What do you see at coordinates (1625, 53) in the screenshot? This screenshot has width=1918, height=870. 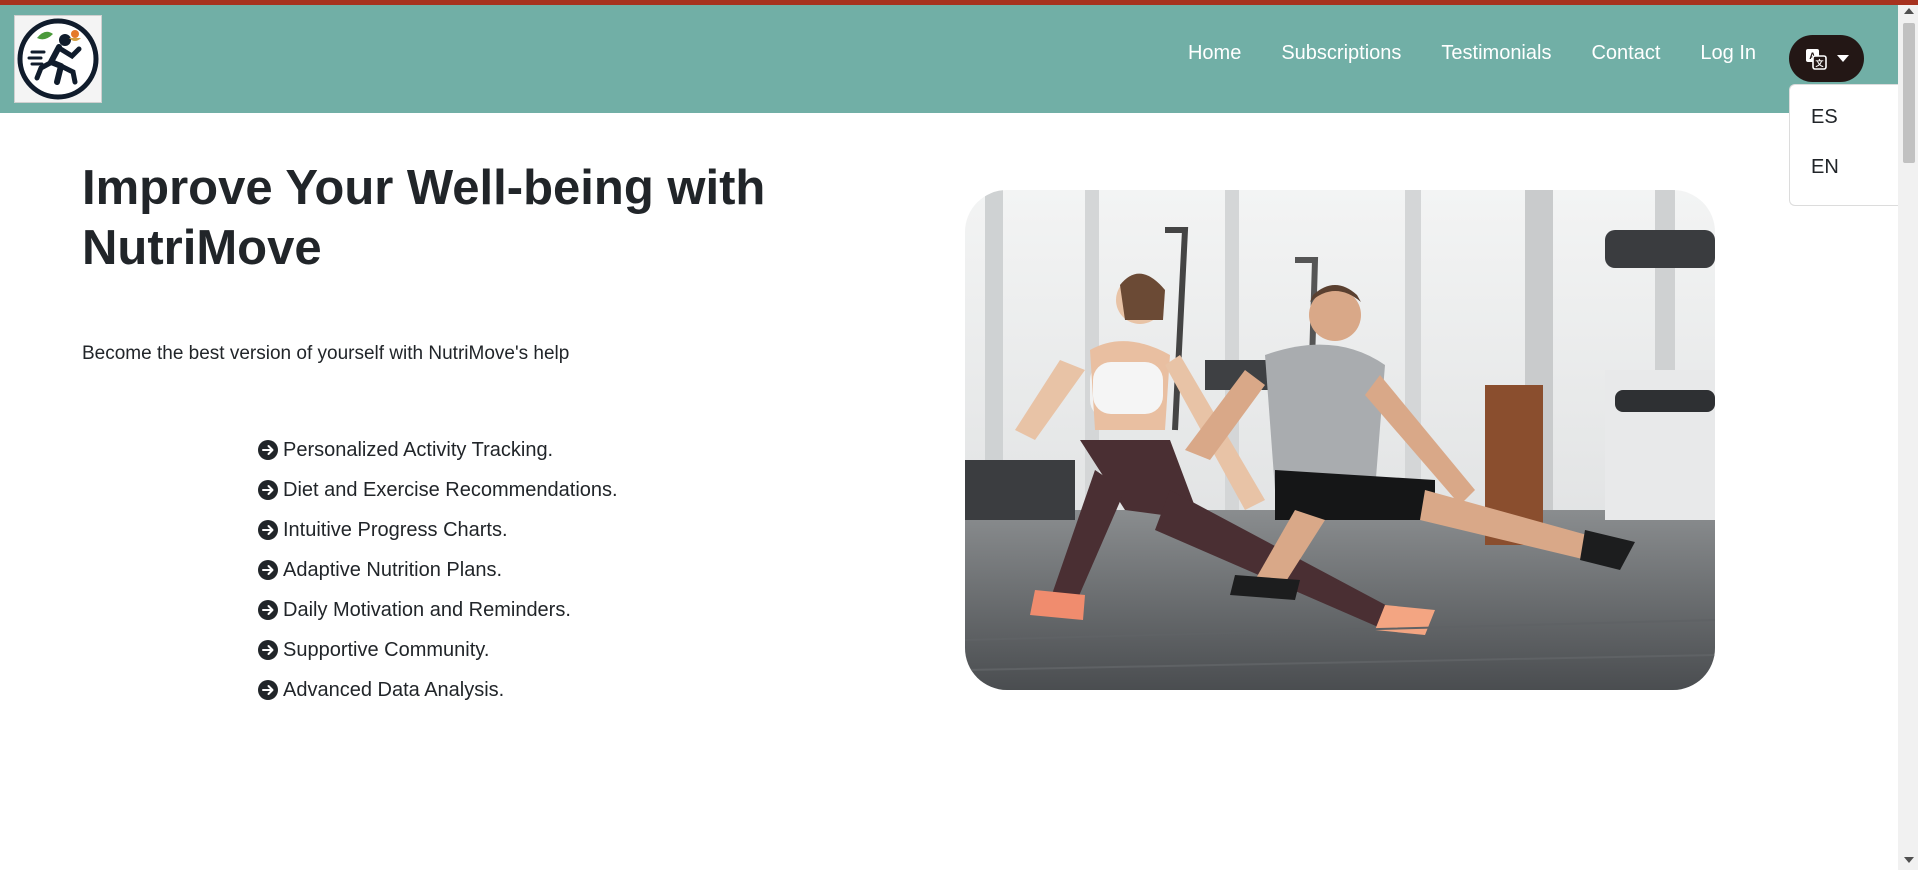 I see `nav-contact-link: Contact` at bounding box center [1625, 53].